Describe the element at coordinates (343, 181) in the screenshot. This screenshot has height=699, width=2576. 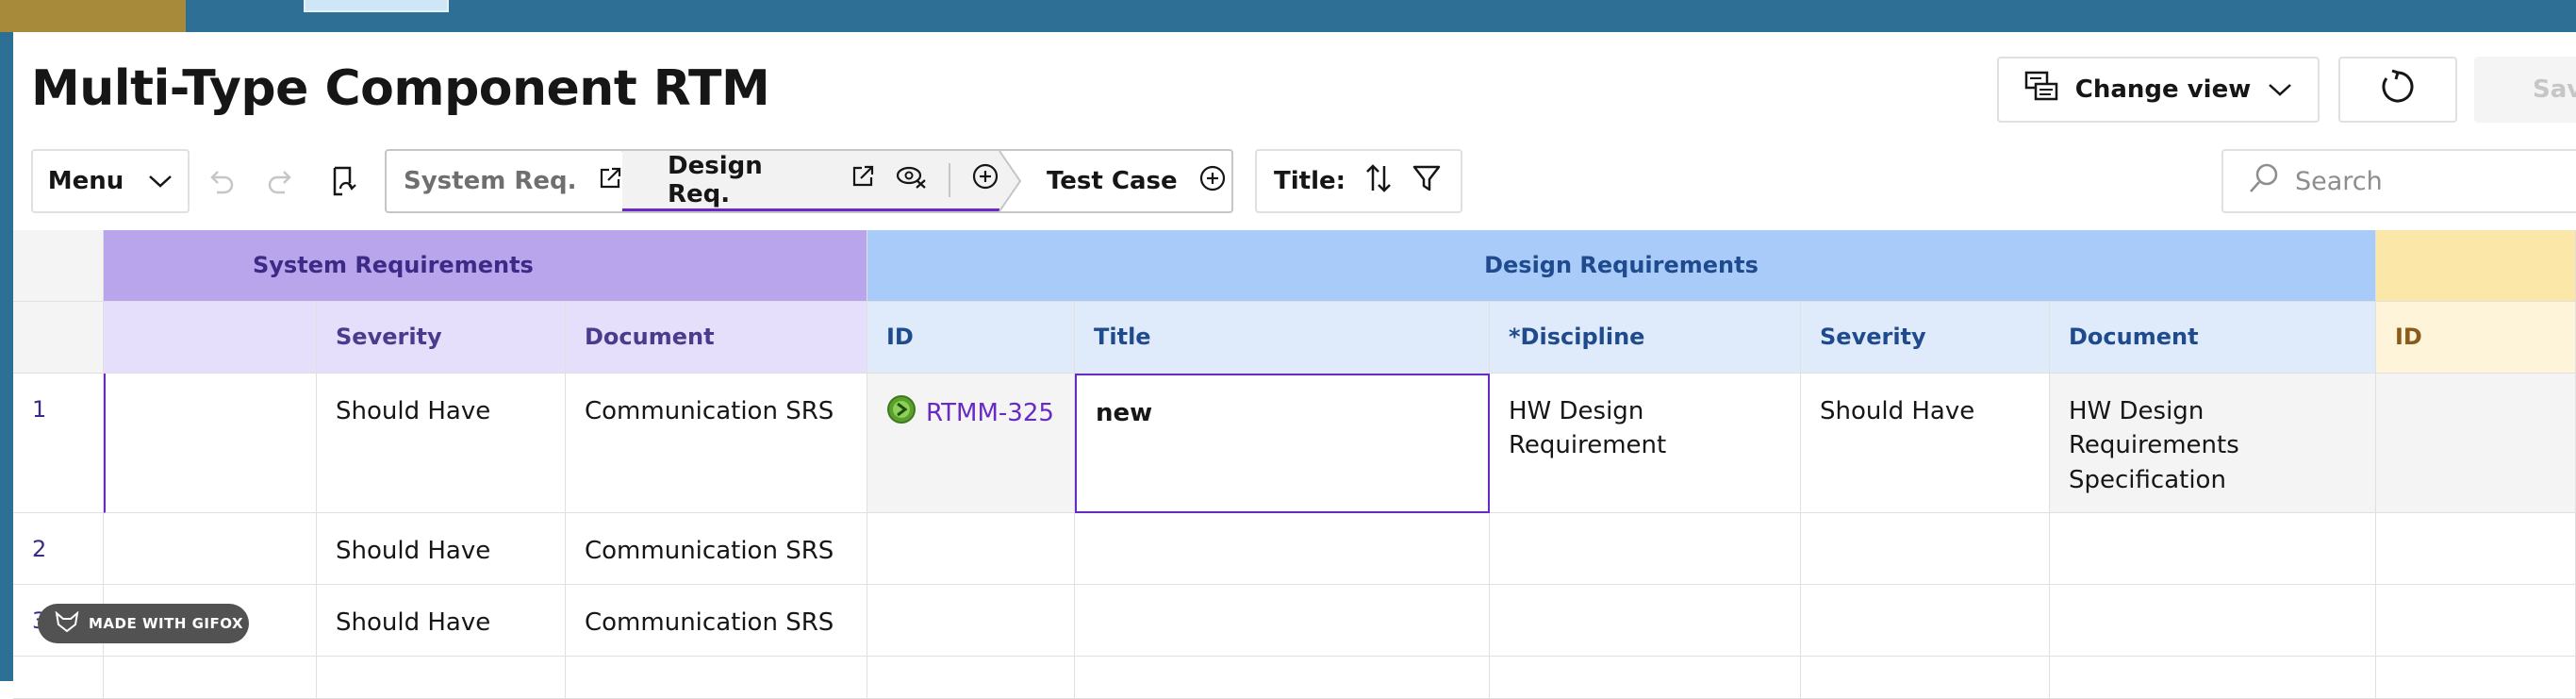
I see `export-icon` at that location.